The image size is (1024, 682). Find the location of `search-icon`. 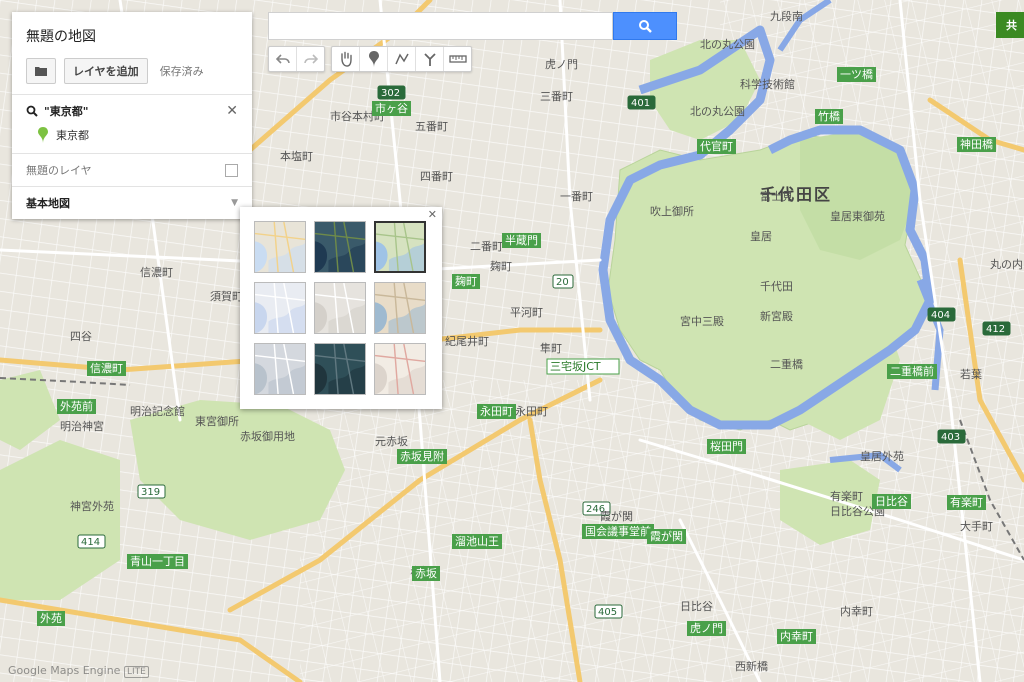

search-icon is located at coordinates (645, 26).